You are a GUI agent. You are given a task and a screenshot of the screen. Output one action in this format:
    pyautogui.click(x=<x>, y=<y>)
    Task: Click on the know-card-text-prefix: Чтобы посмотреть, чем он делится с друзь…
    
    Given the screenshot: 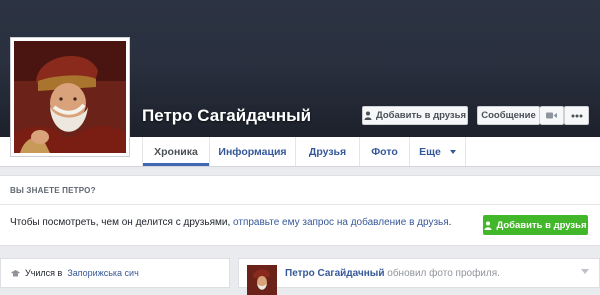 What is the action you would take?
    pyautogui.click(x=122, y=222)
    